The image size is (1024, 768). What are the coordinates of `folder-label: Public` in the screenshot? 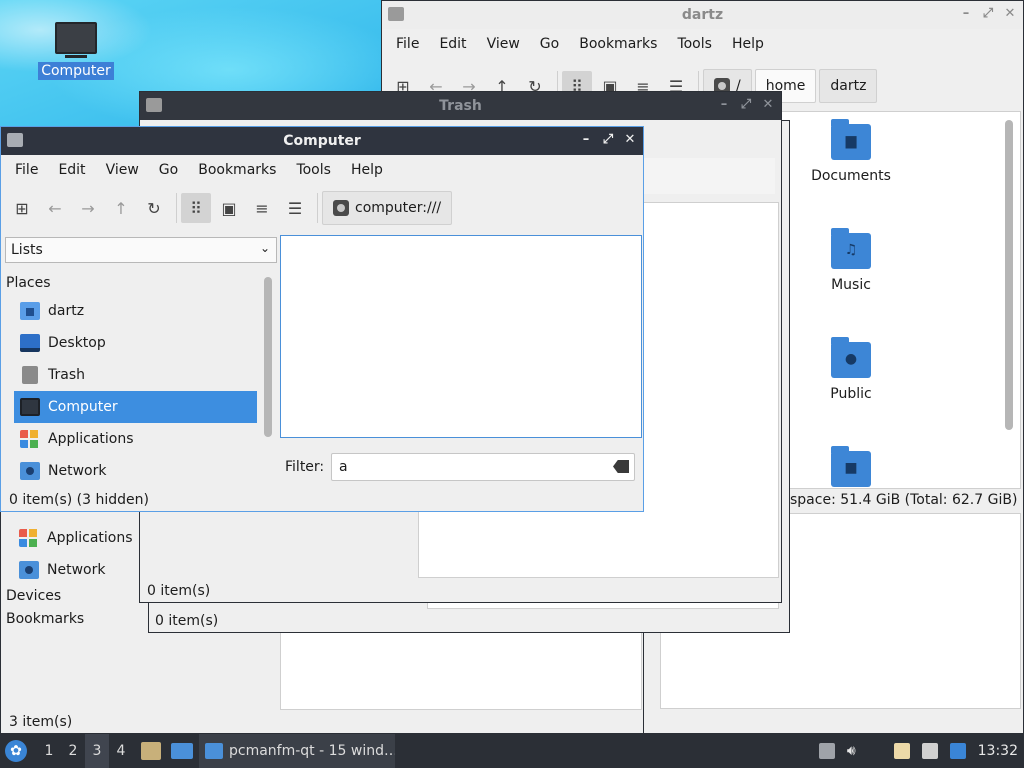 It's located at (851, 394).